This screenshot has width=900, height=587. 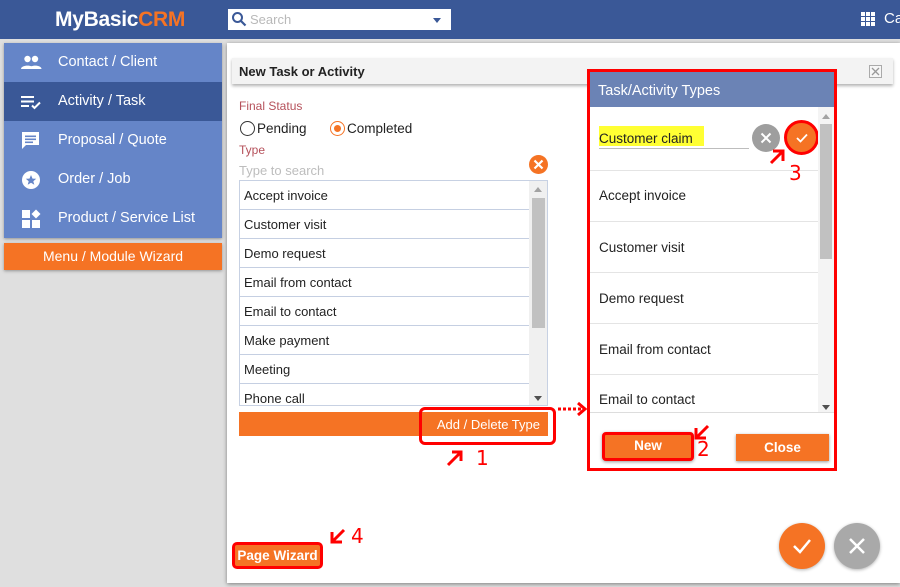 I want to click on list-item-label: Email to contact, so click(x=647, y=399).